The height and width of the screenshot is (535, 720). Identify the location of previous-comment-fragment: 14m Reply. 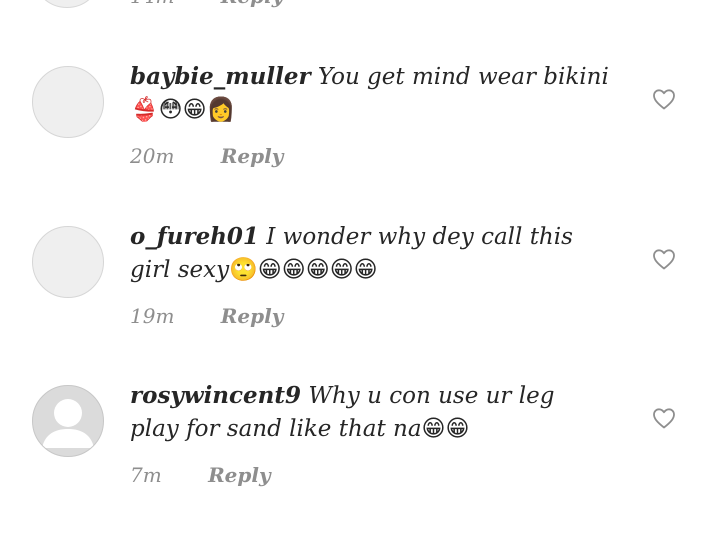
(360, 7).